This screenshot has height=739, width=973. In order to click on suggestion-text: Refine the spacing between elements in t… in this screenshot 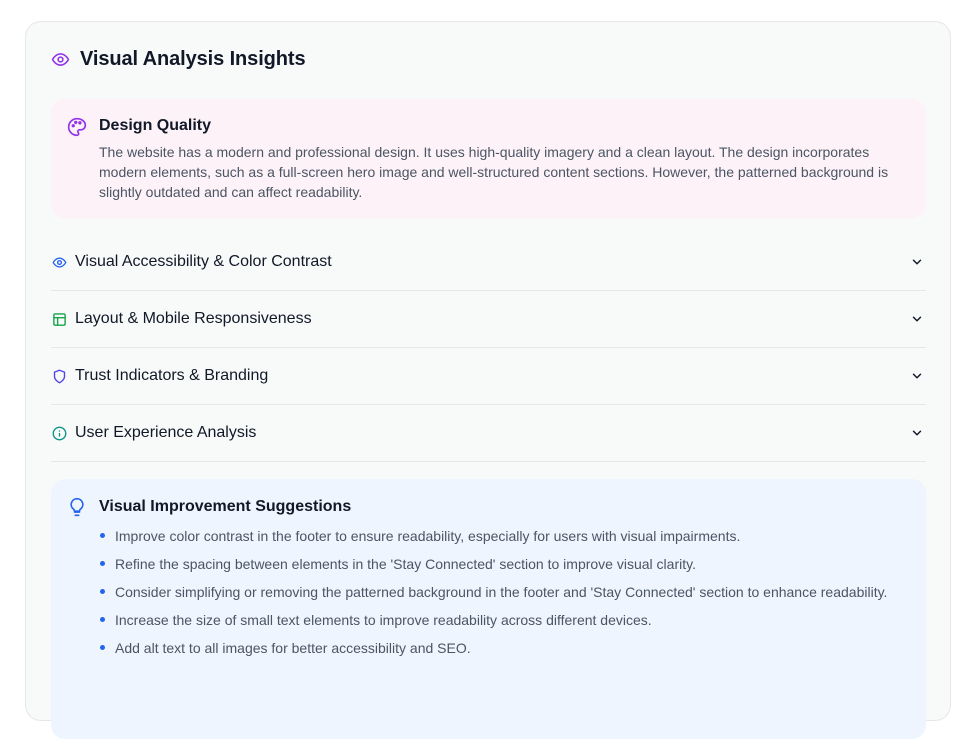, I will do `click(405, 564)`.